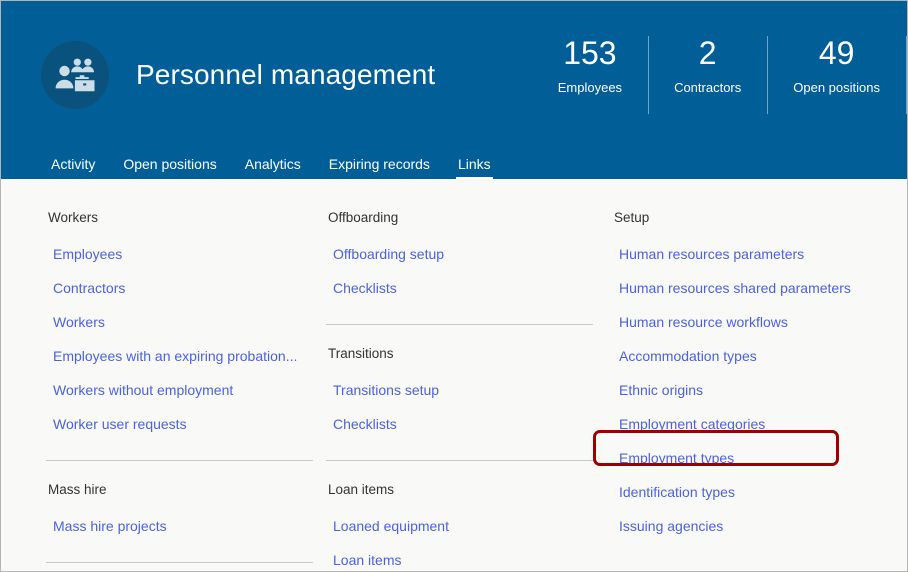 Image resolution: width=908 pixels, height=572 pixels. What do you see at coordinates (590, 53) in the screenshot?
I see `stat-employees-value: 153` at bounding box center [590, 53].